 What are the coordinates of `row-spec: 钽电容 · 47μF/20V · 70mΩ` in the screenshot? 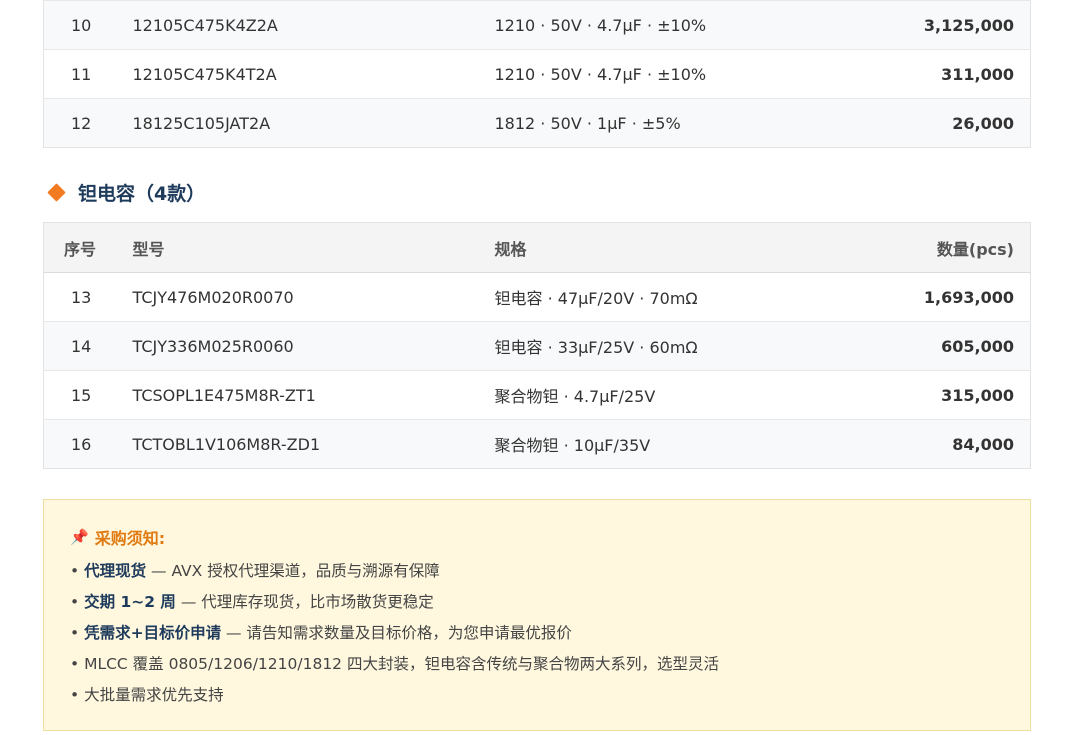 It's located at (694, 297).